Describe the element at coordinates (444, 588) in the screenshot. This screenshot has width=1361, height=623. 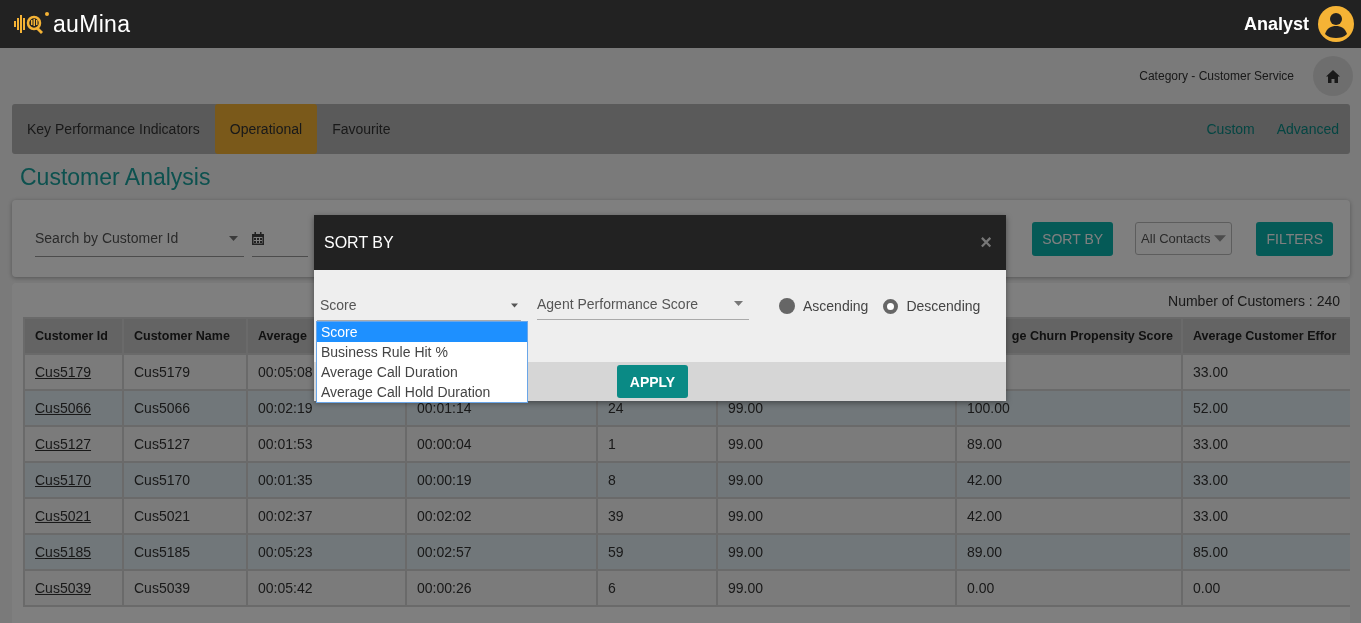
I see `table-cell: 00:00:26` at that location.